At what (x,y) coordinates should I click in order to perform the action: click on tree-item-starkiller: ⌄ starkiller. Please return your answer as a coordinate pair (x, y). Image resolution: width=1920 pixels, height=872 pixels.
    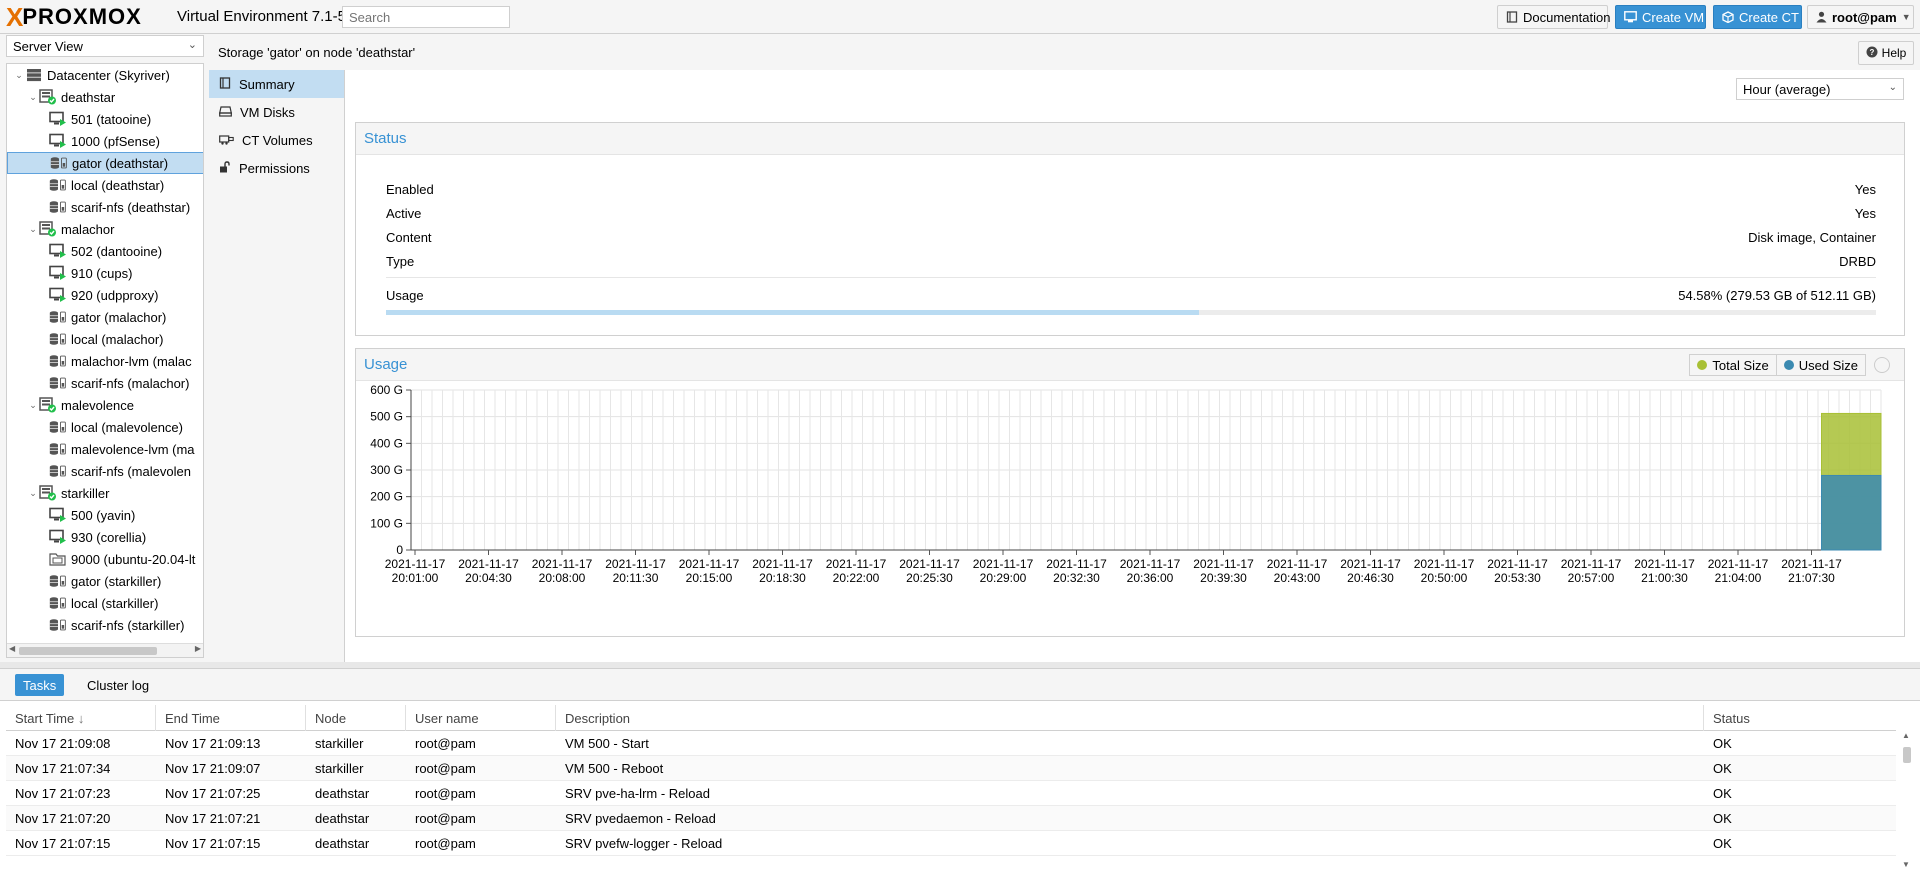
    Looking at the image, I should click on (105, 493).